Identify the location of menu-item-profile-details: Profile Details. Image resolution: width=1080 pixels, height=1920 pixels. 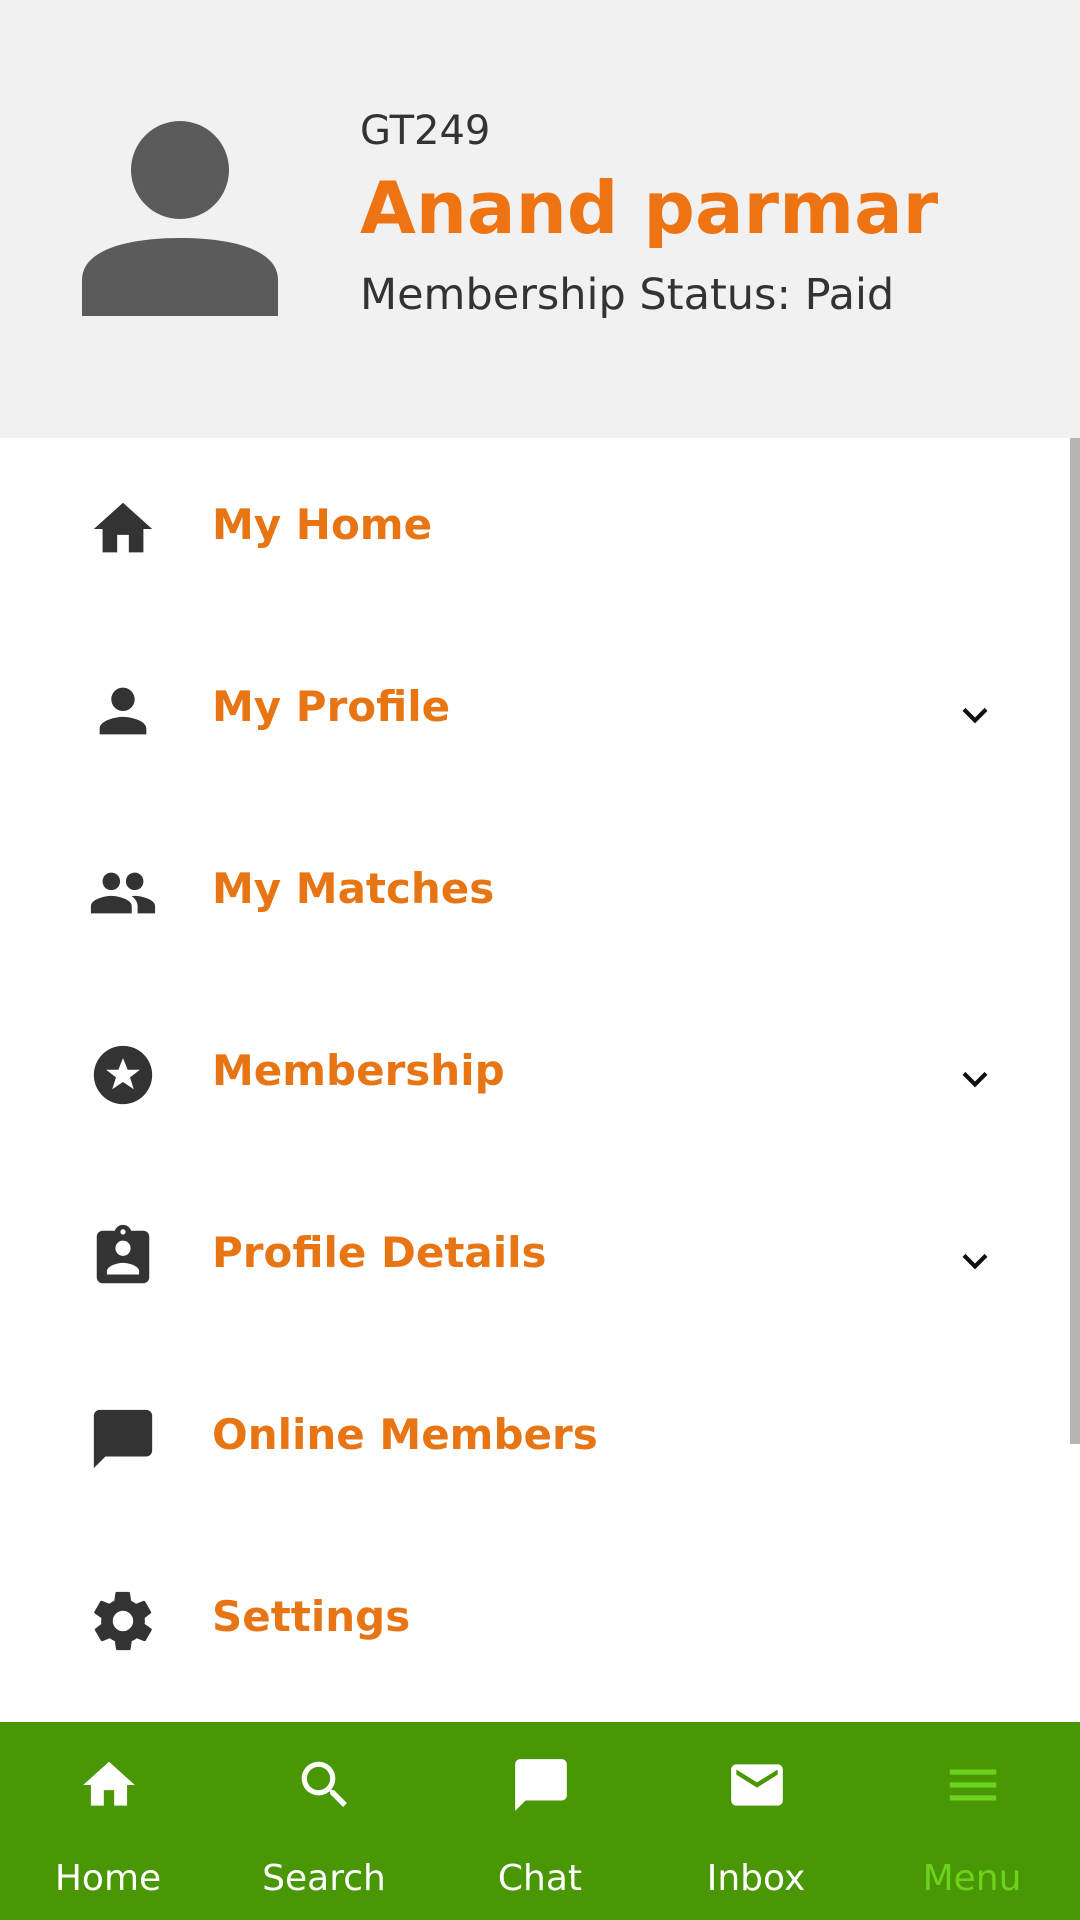
(534, 1257).